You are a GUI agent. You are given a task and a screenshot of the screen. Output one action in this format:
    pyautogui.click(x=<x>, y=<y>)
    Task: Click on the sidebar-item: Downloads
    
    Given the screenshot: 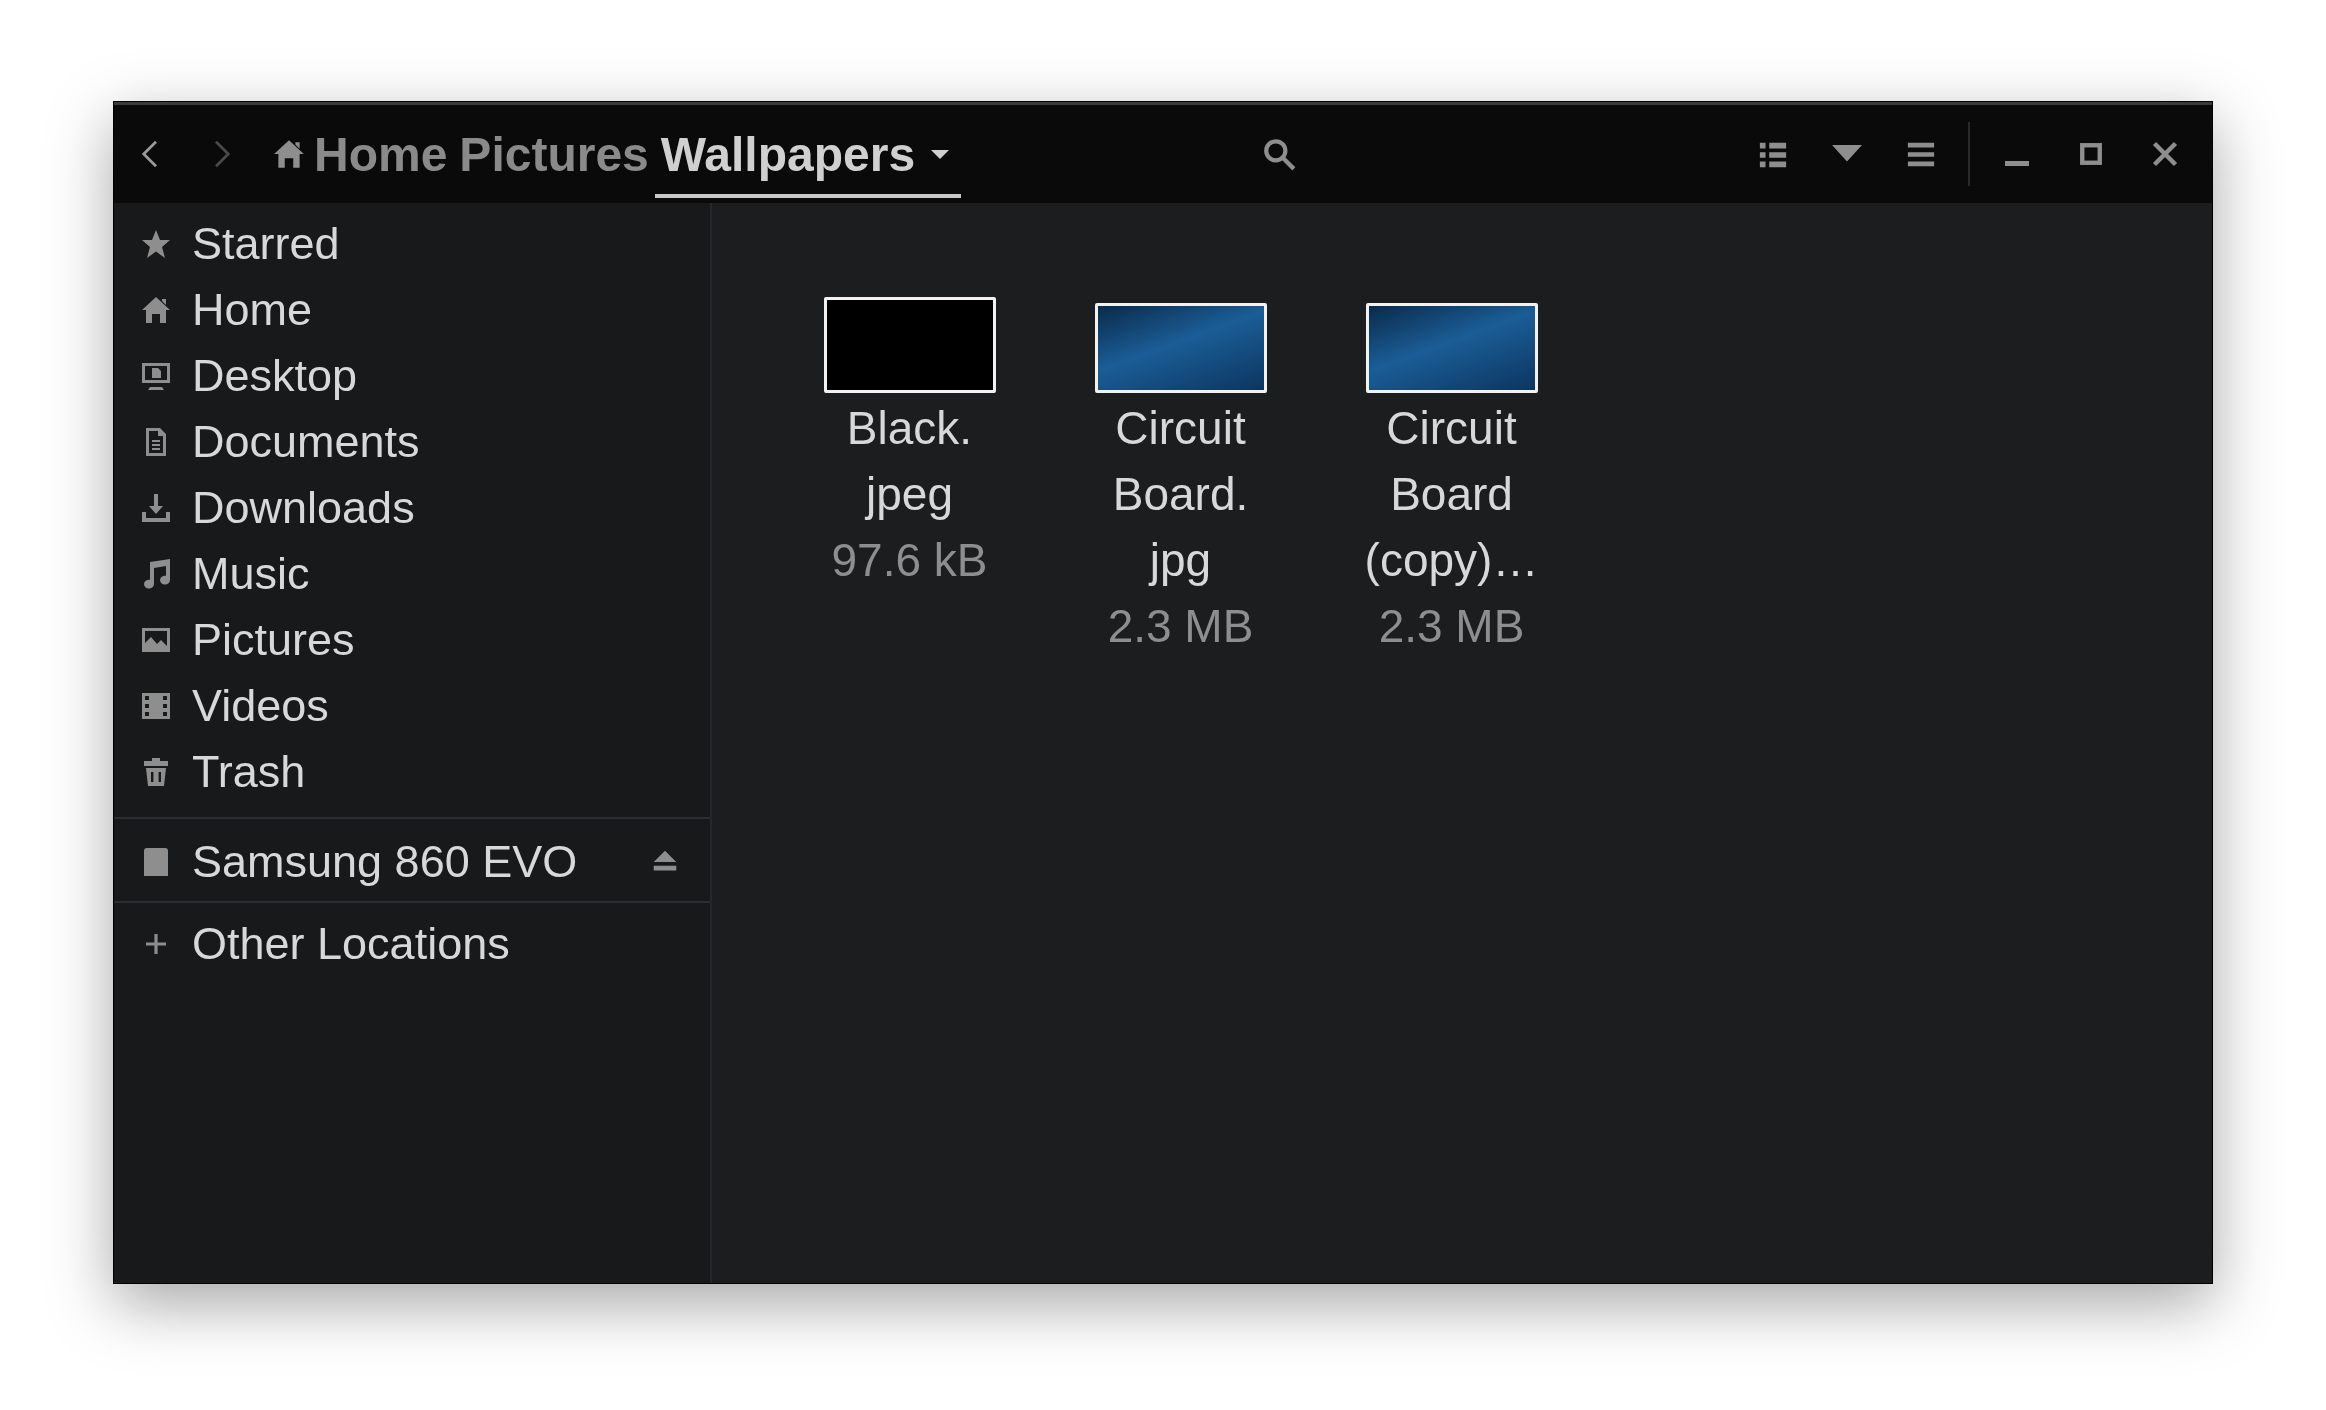 What is the action you would take?
    pyautogui.click(x=412, y=508)
    